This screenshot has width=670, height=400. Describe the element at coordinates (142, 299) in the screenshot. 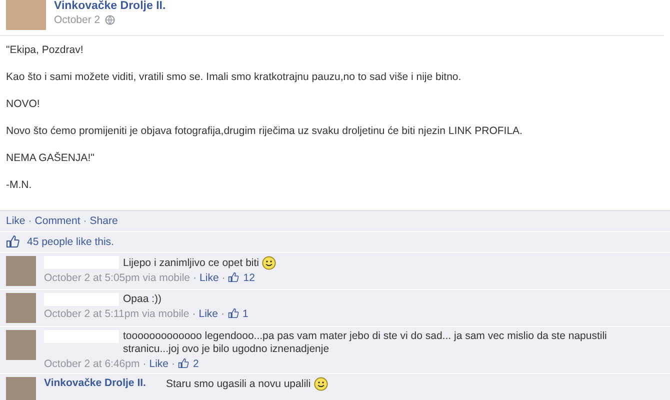

I see `comment-text: Opaa :))` at that location.